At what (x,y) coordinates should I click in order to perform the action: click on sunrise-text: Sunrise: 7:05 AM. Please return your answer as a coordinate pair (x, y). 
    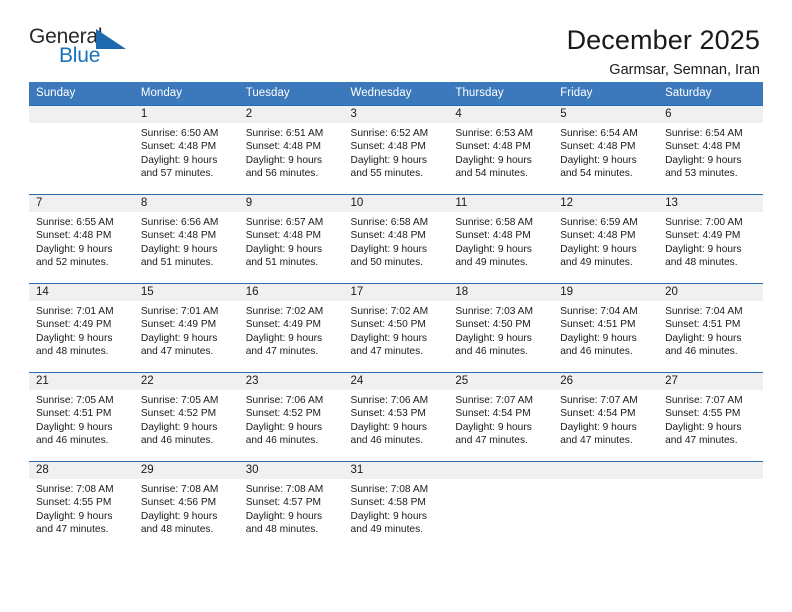
    Looking at the image, I should click on (179, 400).